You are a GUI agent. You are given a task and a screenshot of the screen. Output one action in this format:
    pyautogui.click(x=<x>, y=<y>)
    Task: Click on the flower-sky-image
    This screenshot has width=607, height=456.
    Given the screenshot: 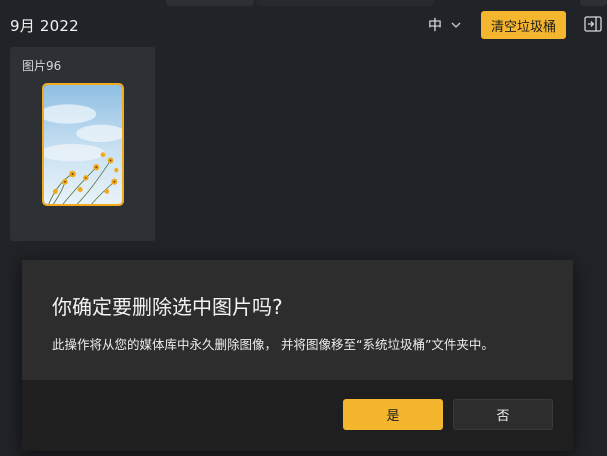 What is the action you would take?
    pyautogui.click(x=83, y=144)
    